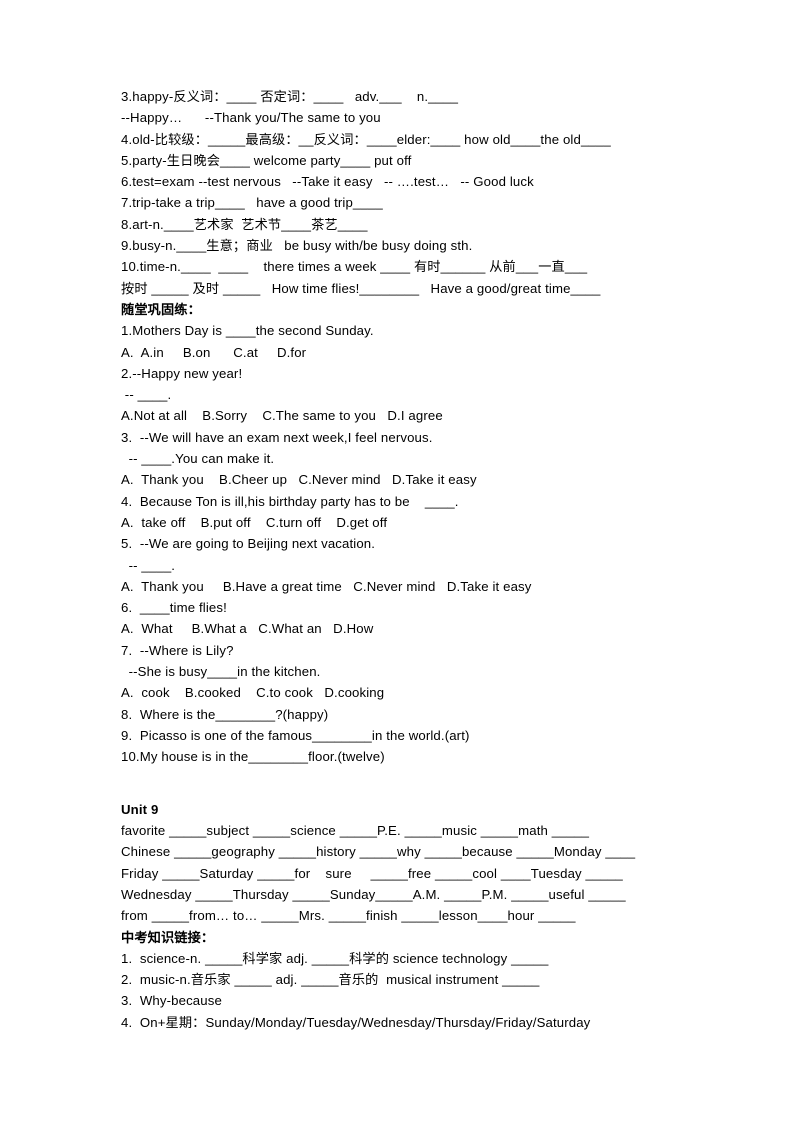 The width and height of the screenshot is (794, 1123). What do you see at coordinates (140, 809) in the screenshot?
I see `unit9-heading: Unit 9` at bounding box center [140, 809].